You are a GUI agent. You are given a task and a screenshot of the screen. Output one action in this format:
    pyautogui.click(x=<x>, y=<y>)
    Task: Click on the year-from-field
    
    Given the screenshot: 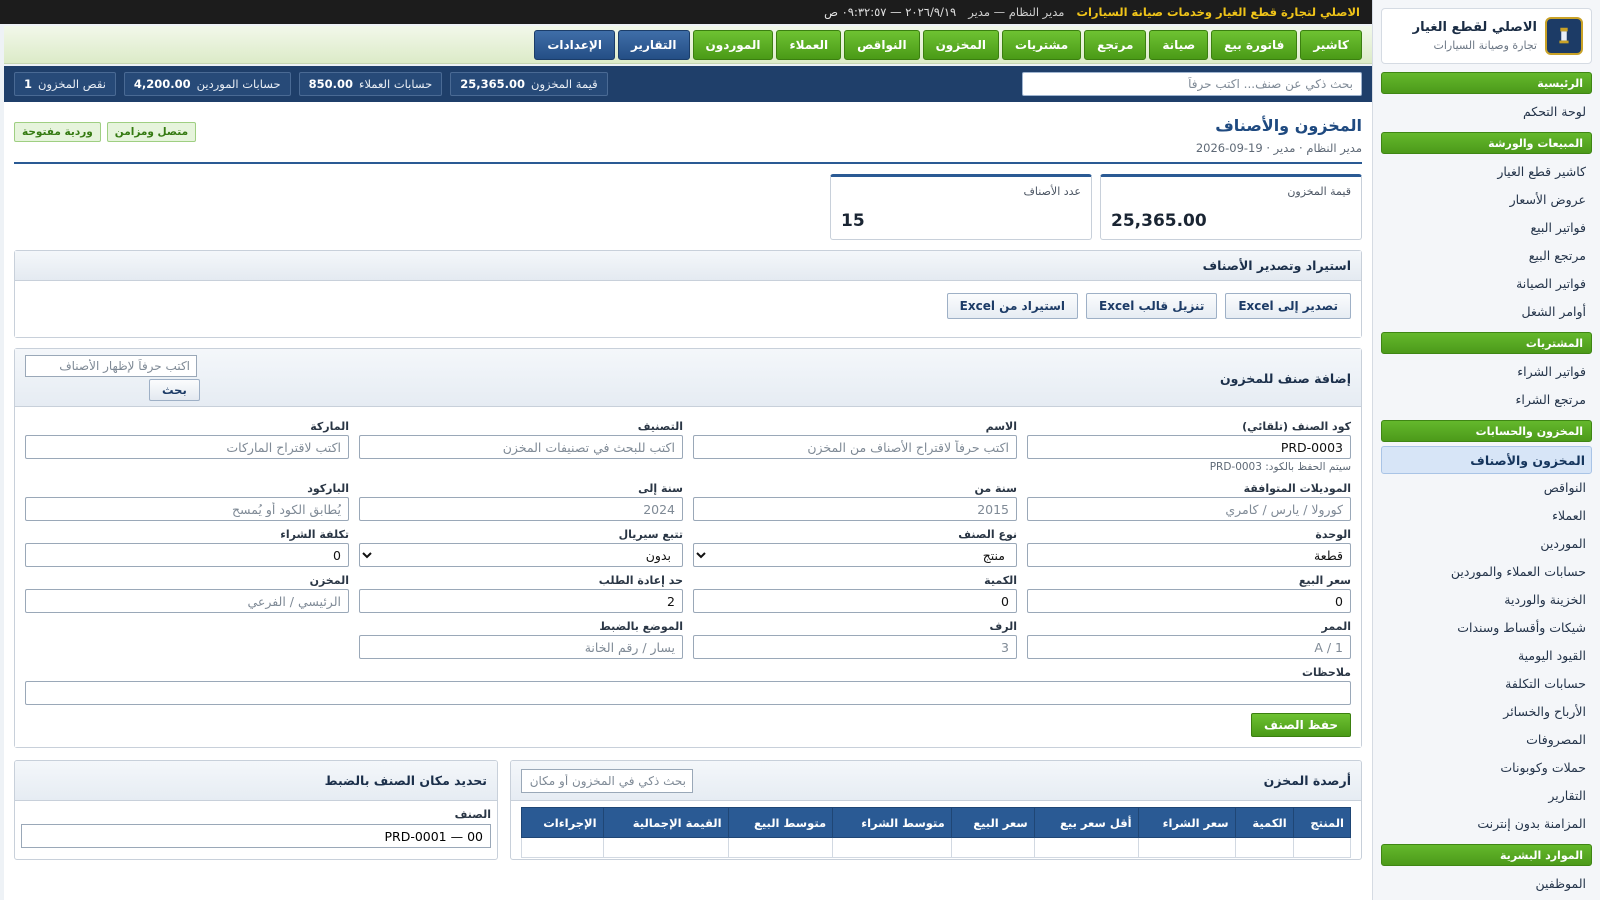 What is the action you would take?
    pyautogui.click(x=855, y=509)
    